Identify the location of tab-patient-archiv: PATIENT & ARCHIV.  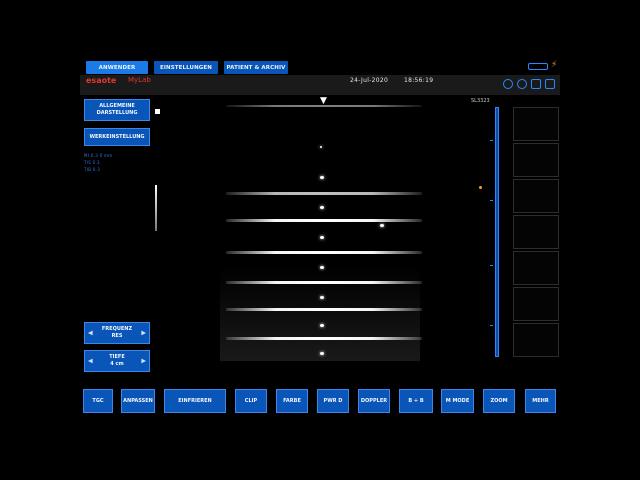
(256, 67).